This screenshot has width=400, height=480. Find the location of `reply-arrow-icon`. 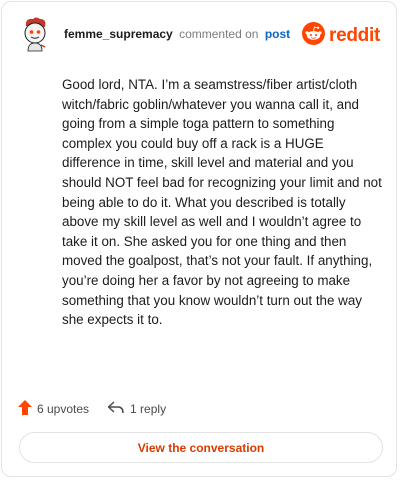

reply-arrow-icon is located at coordinates (116, 409).